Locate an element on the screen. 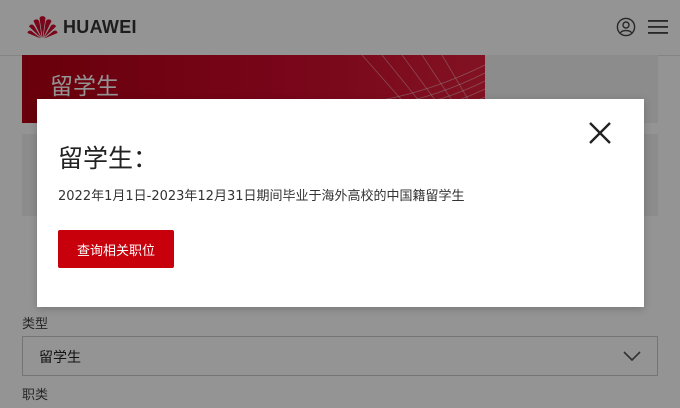  search-related-positions-button: 查询相关职位 is located at coordinates (116, 249).